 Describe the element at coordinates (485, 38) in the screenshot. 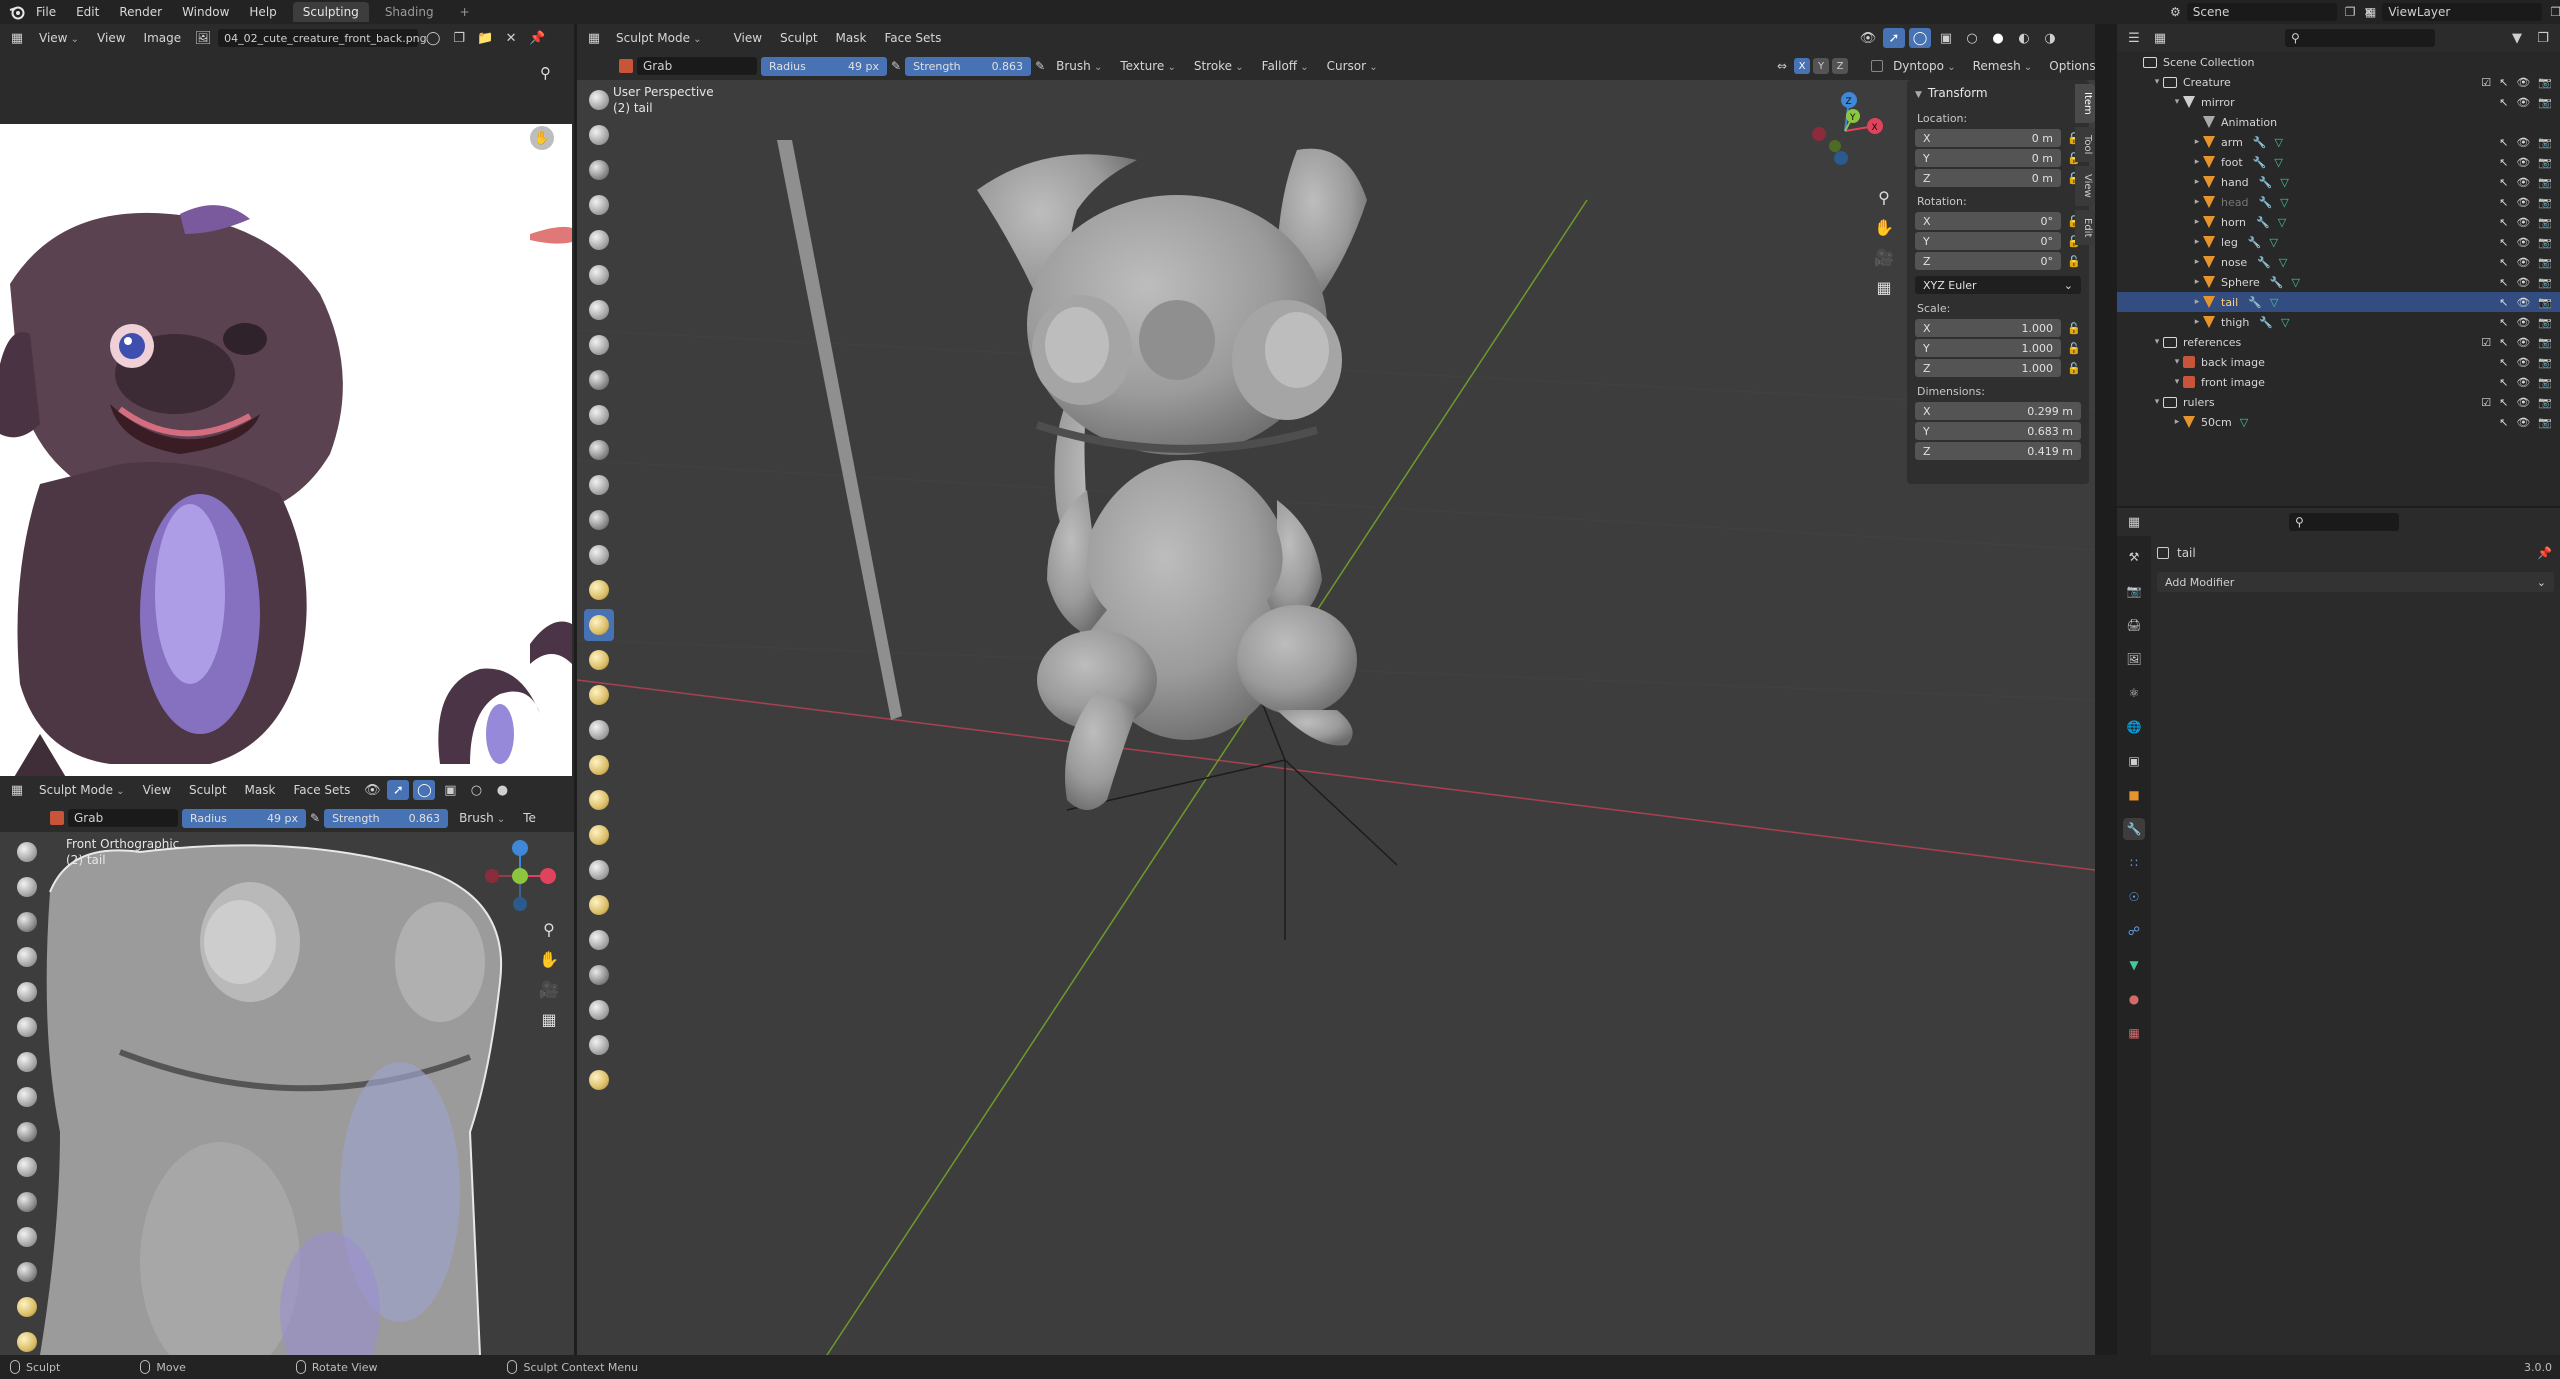

I see `open-image-icon: 📁` at that location.